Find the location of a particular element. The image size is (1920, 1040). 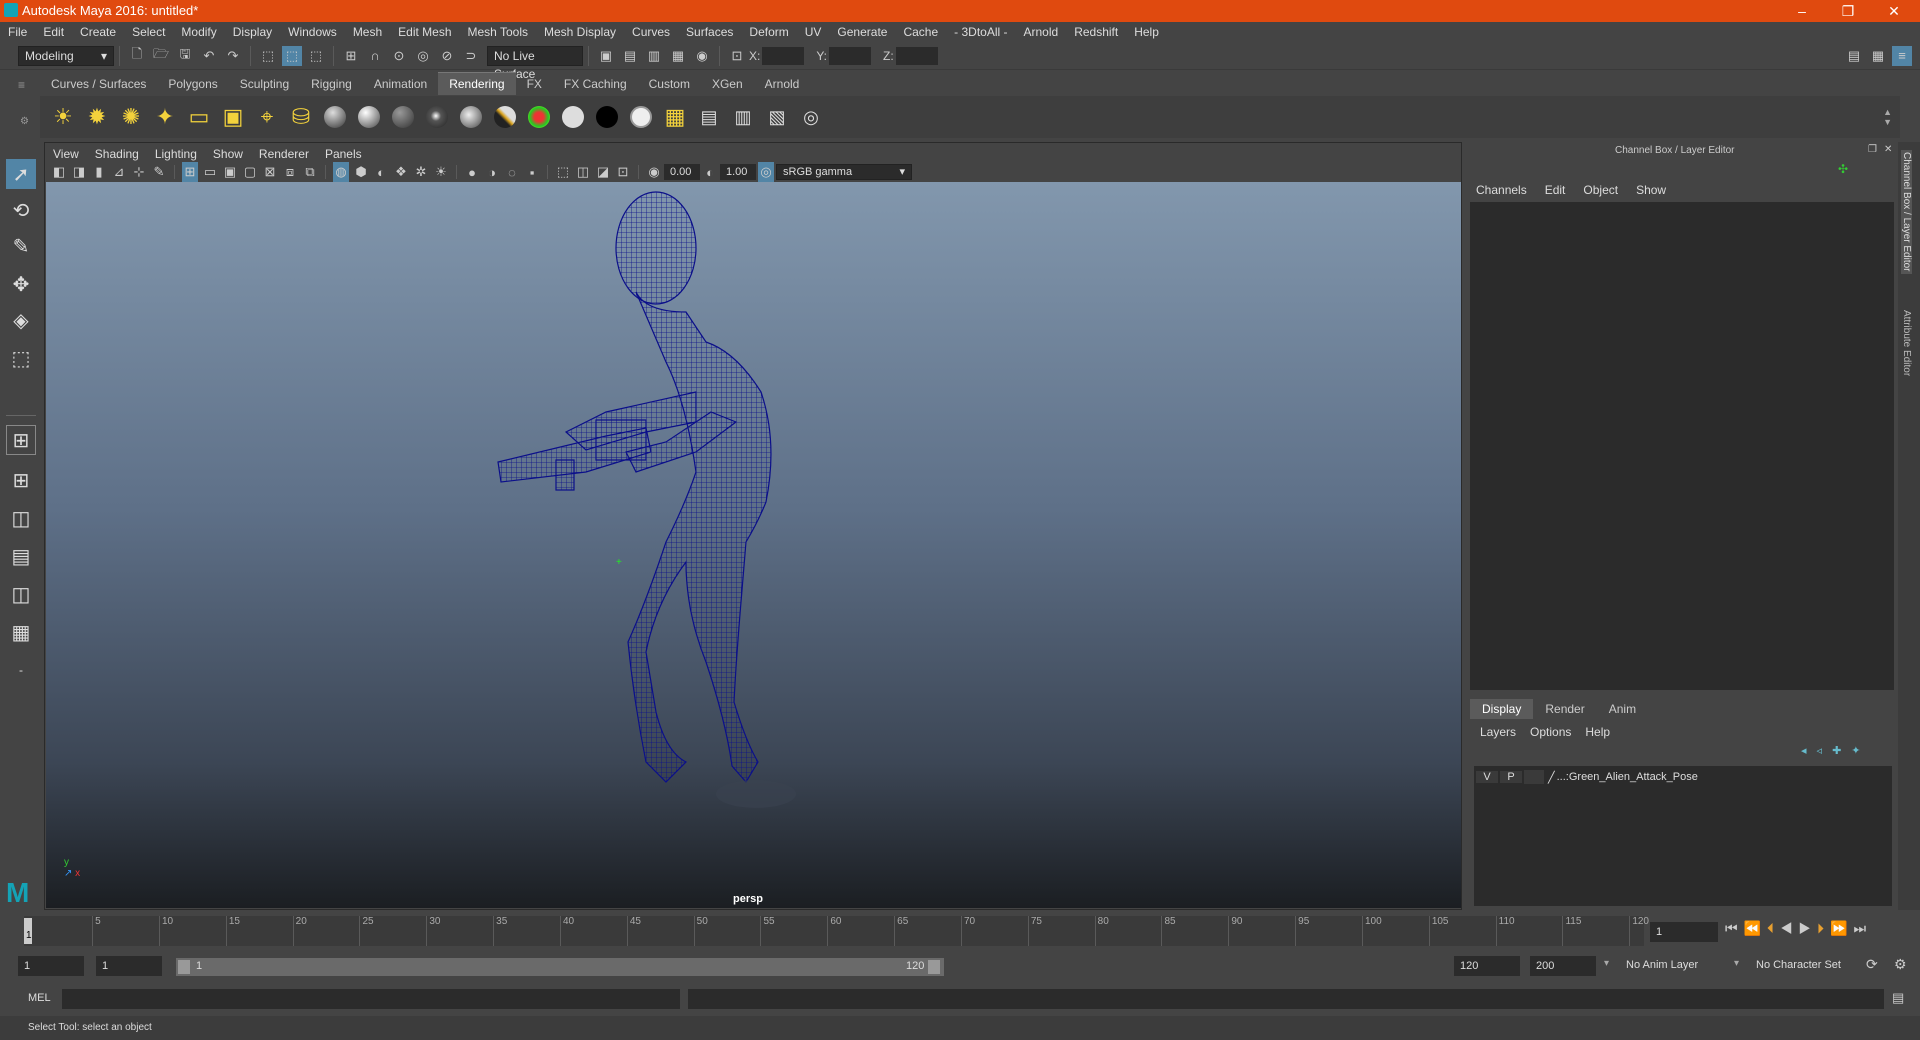

menu-item: Modify is located at coordinates (198, 32).